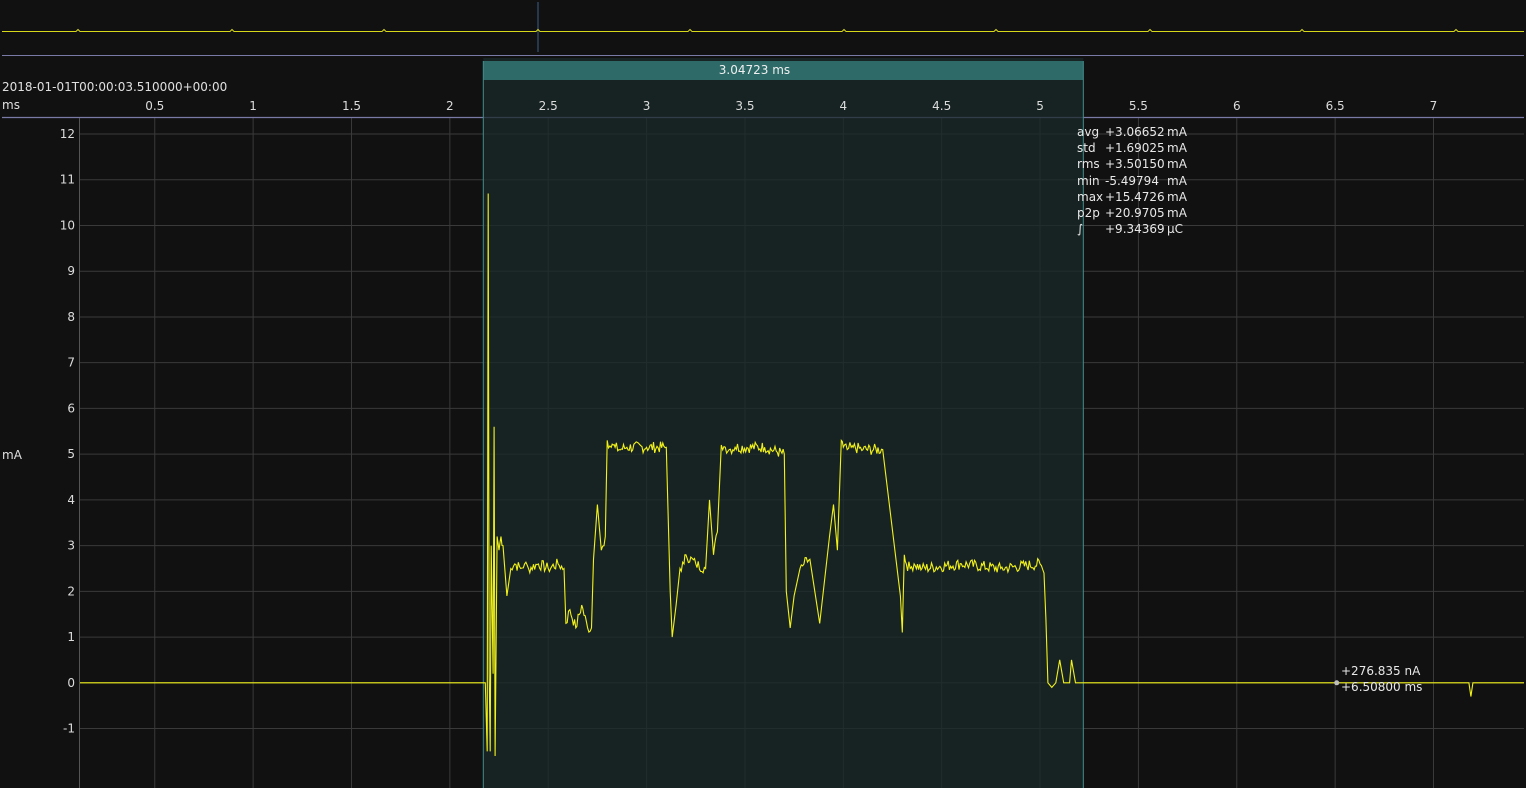 This screenshot has height=788, width=1526. I want to click on stat-key: avg, so click(1088, 132).